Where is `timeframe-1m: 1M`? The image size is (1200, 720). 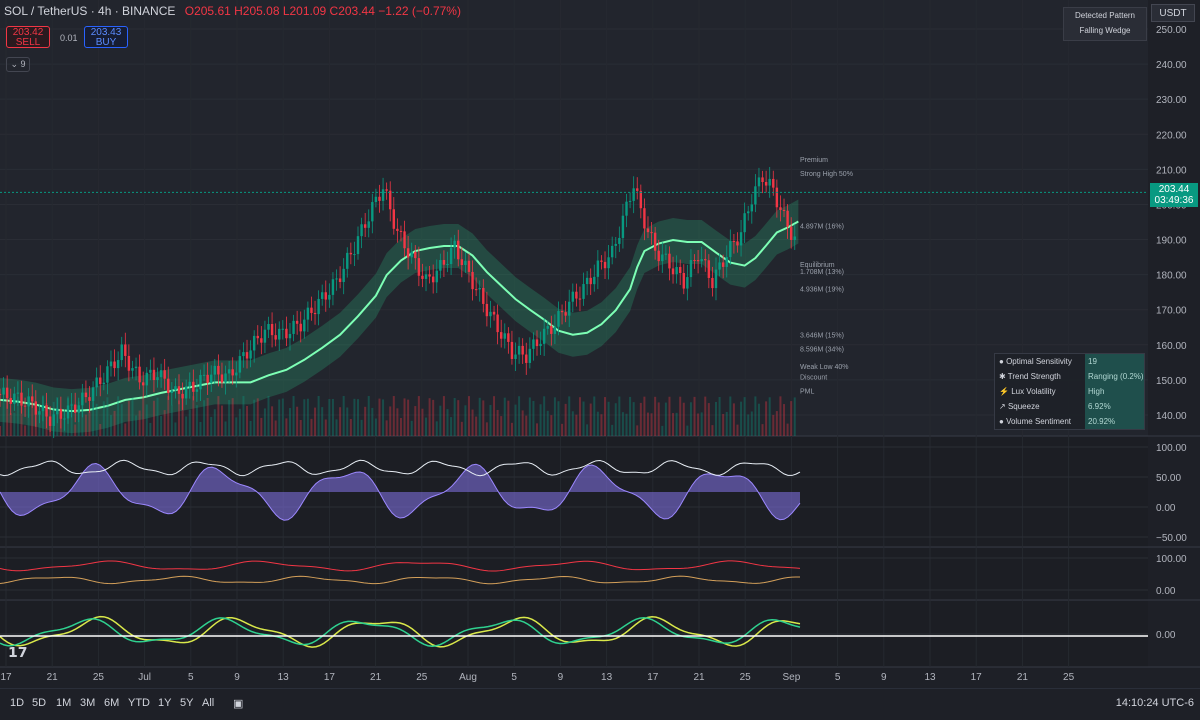
timeframe-1m: 1M is located at coordinates (63, 703).